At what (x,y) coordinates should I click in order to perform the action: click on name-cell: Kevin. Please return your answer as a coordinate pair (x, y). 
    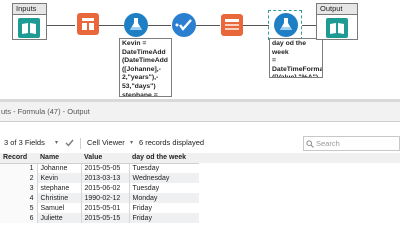
    Looking at the image, I should click on (58, 178).